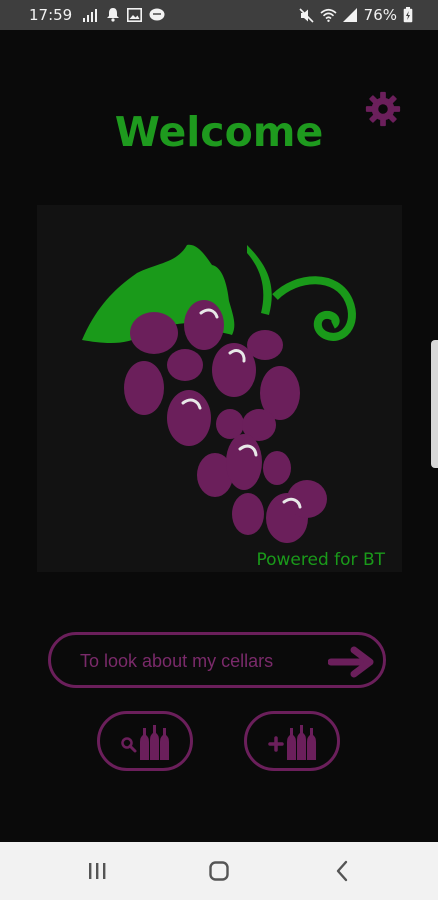 The width and height of the screenshot is (438, 900). Describe the element at coordinates (113, 15) in the screenshot. I see `bell-icon` at that location.